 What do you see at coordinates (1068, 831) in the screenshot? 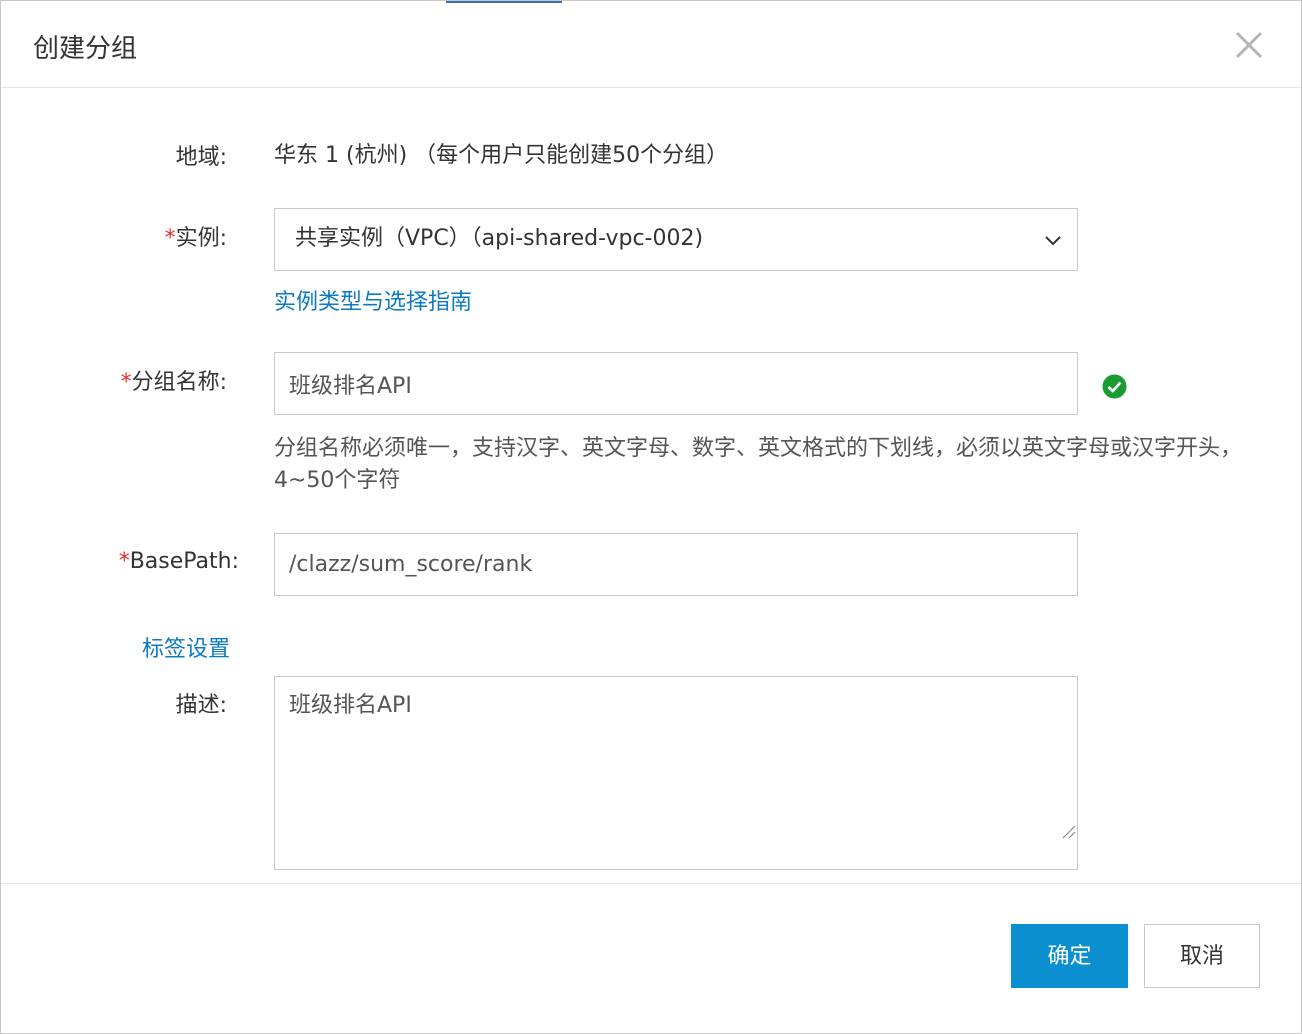
I see `resize-grip-icon` at bounding box center [1068, 831].